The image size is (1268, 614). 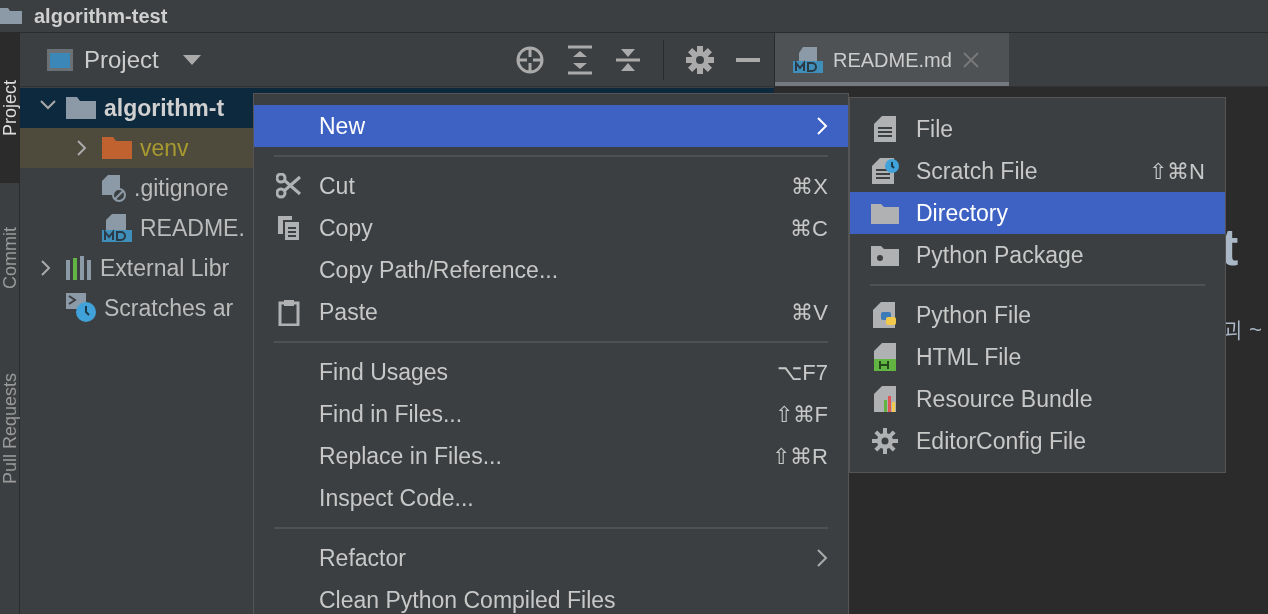 What do you see at coordinates (121, 59) in the screenshot?
I see `panel-title: Project` at bounding box center [121, 59].